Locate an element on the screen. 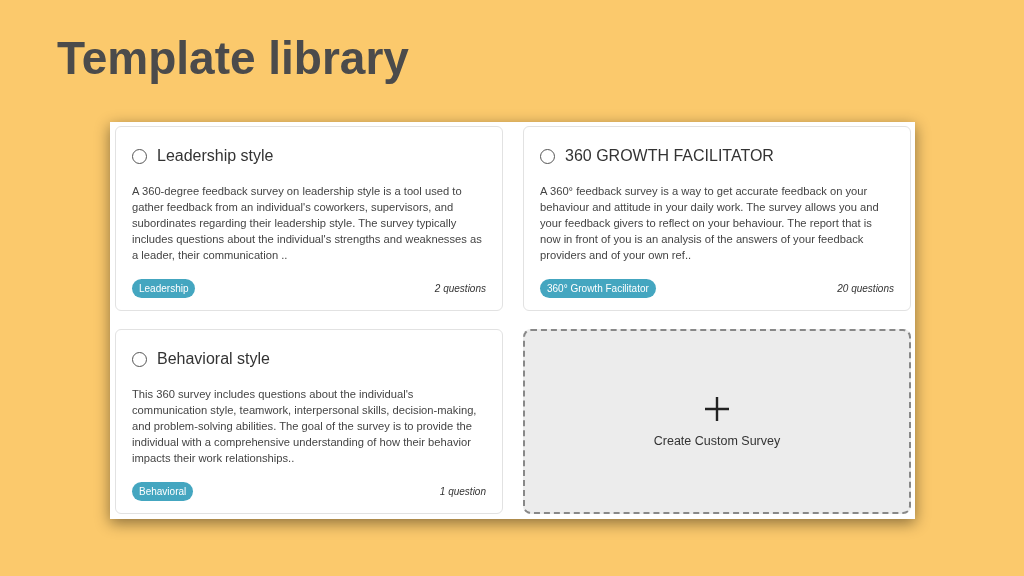 This screenshot has width=1024, height=576. template-title: Leadership style is located at coordinates (215, 156).